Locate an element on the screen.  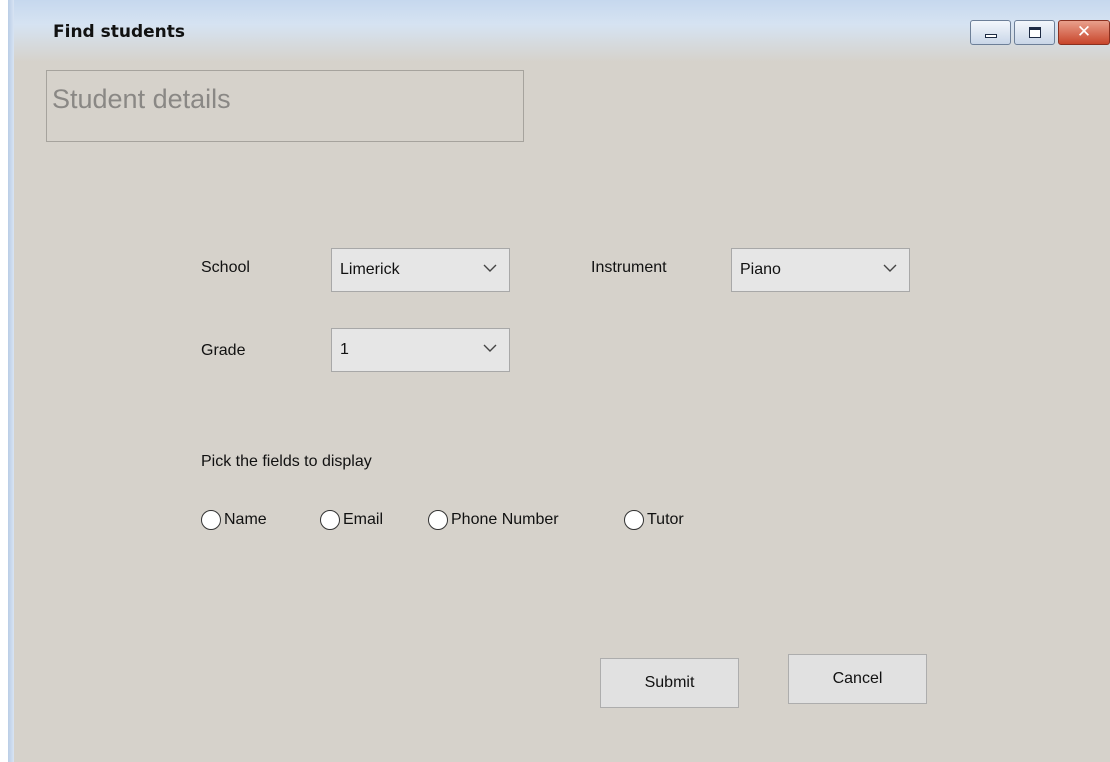
window-title: Find students is located at coordinates (119, 32).